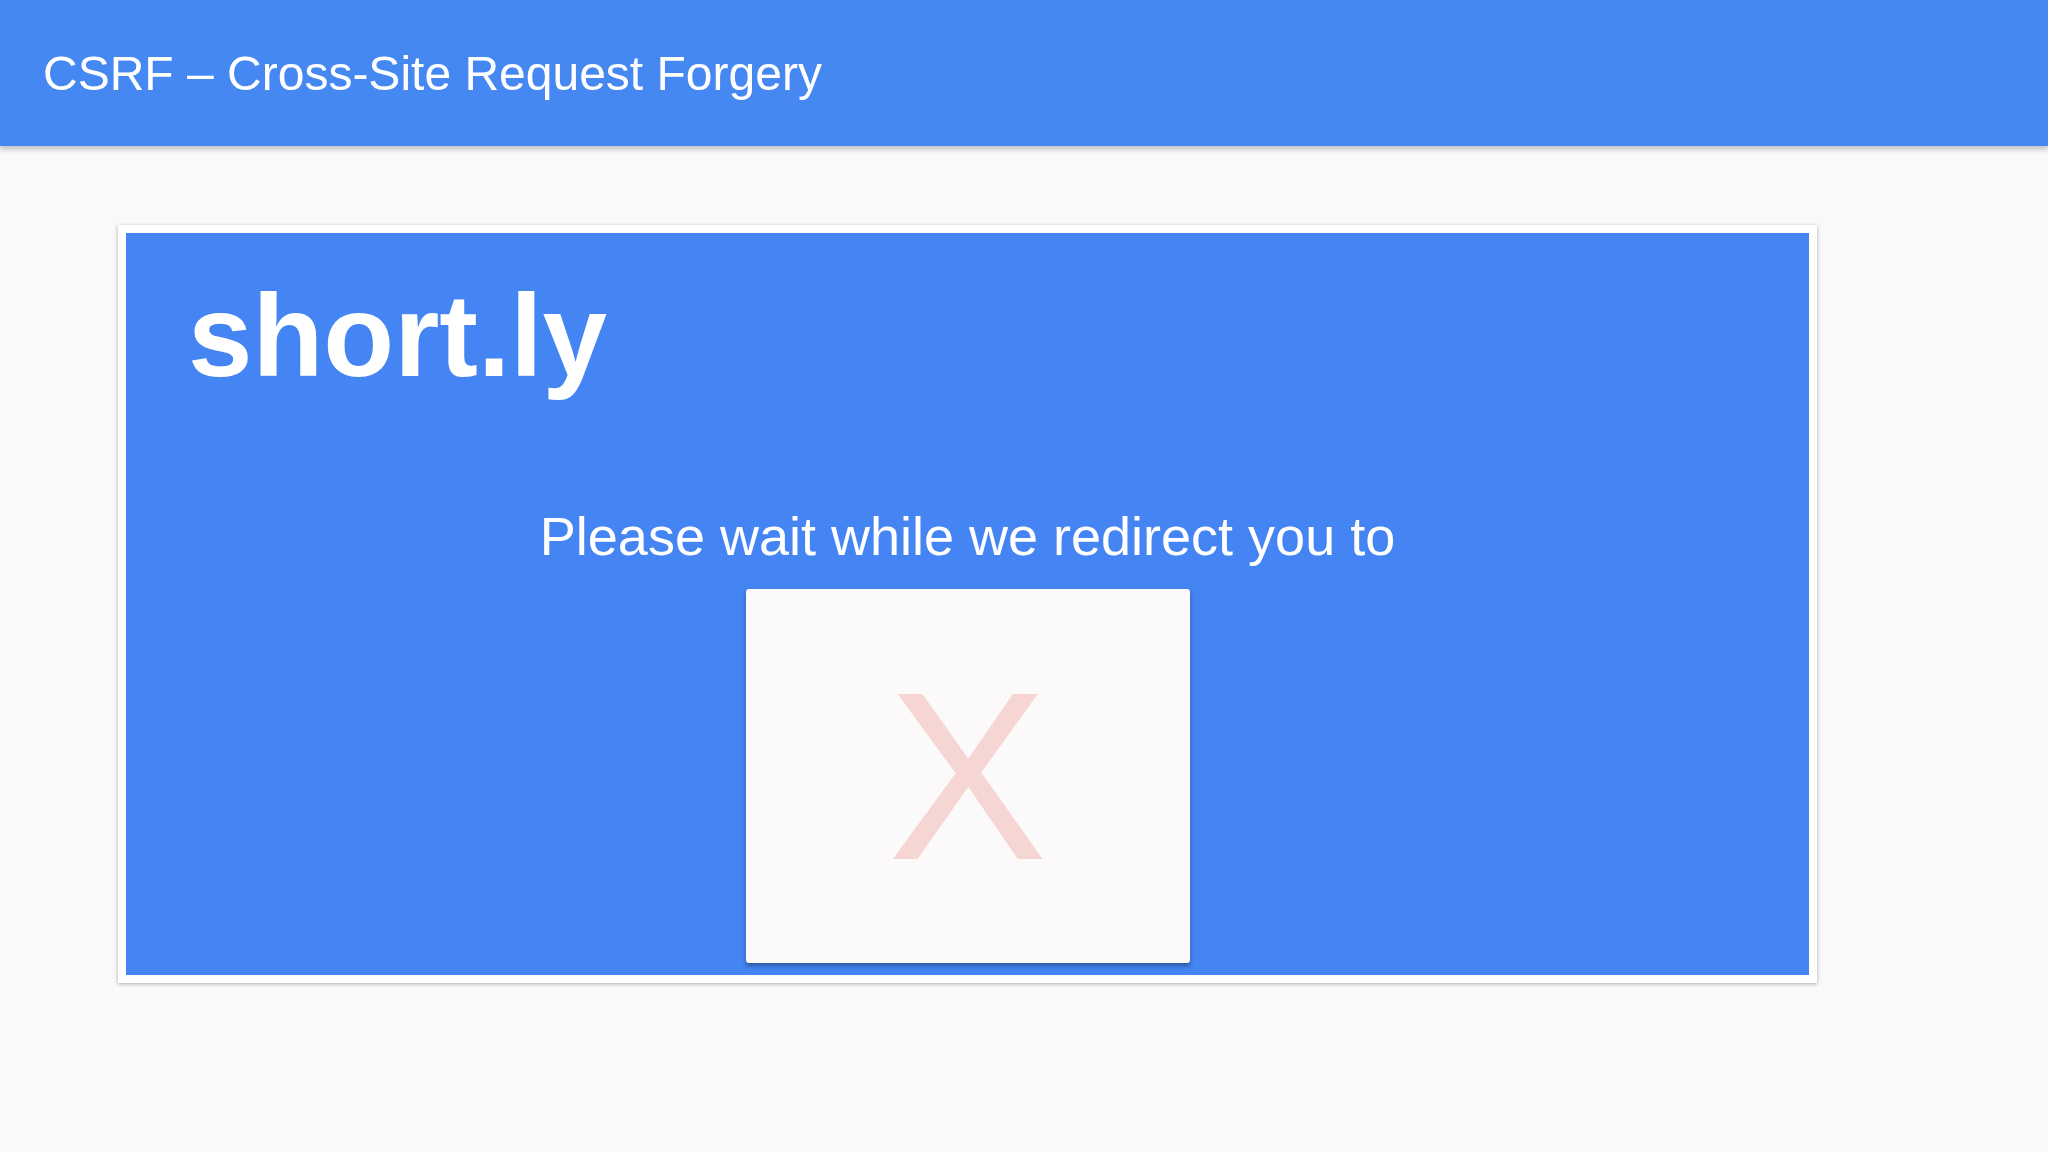  What do you see at coordinates (967, 535) in the screenshot?
I see `redirect-message: Please wait while we redirect you to` at bounding box center [967, 535].